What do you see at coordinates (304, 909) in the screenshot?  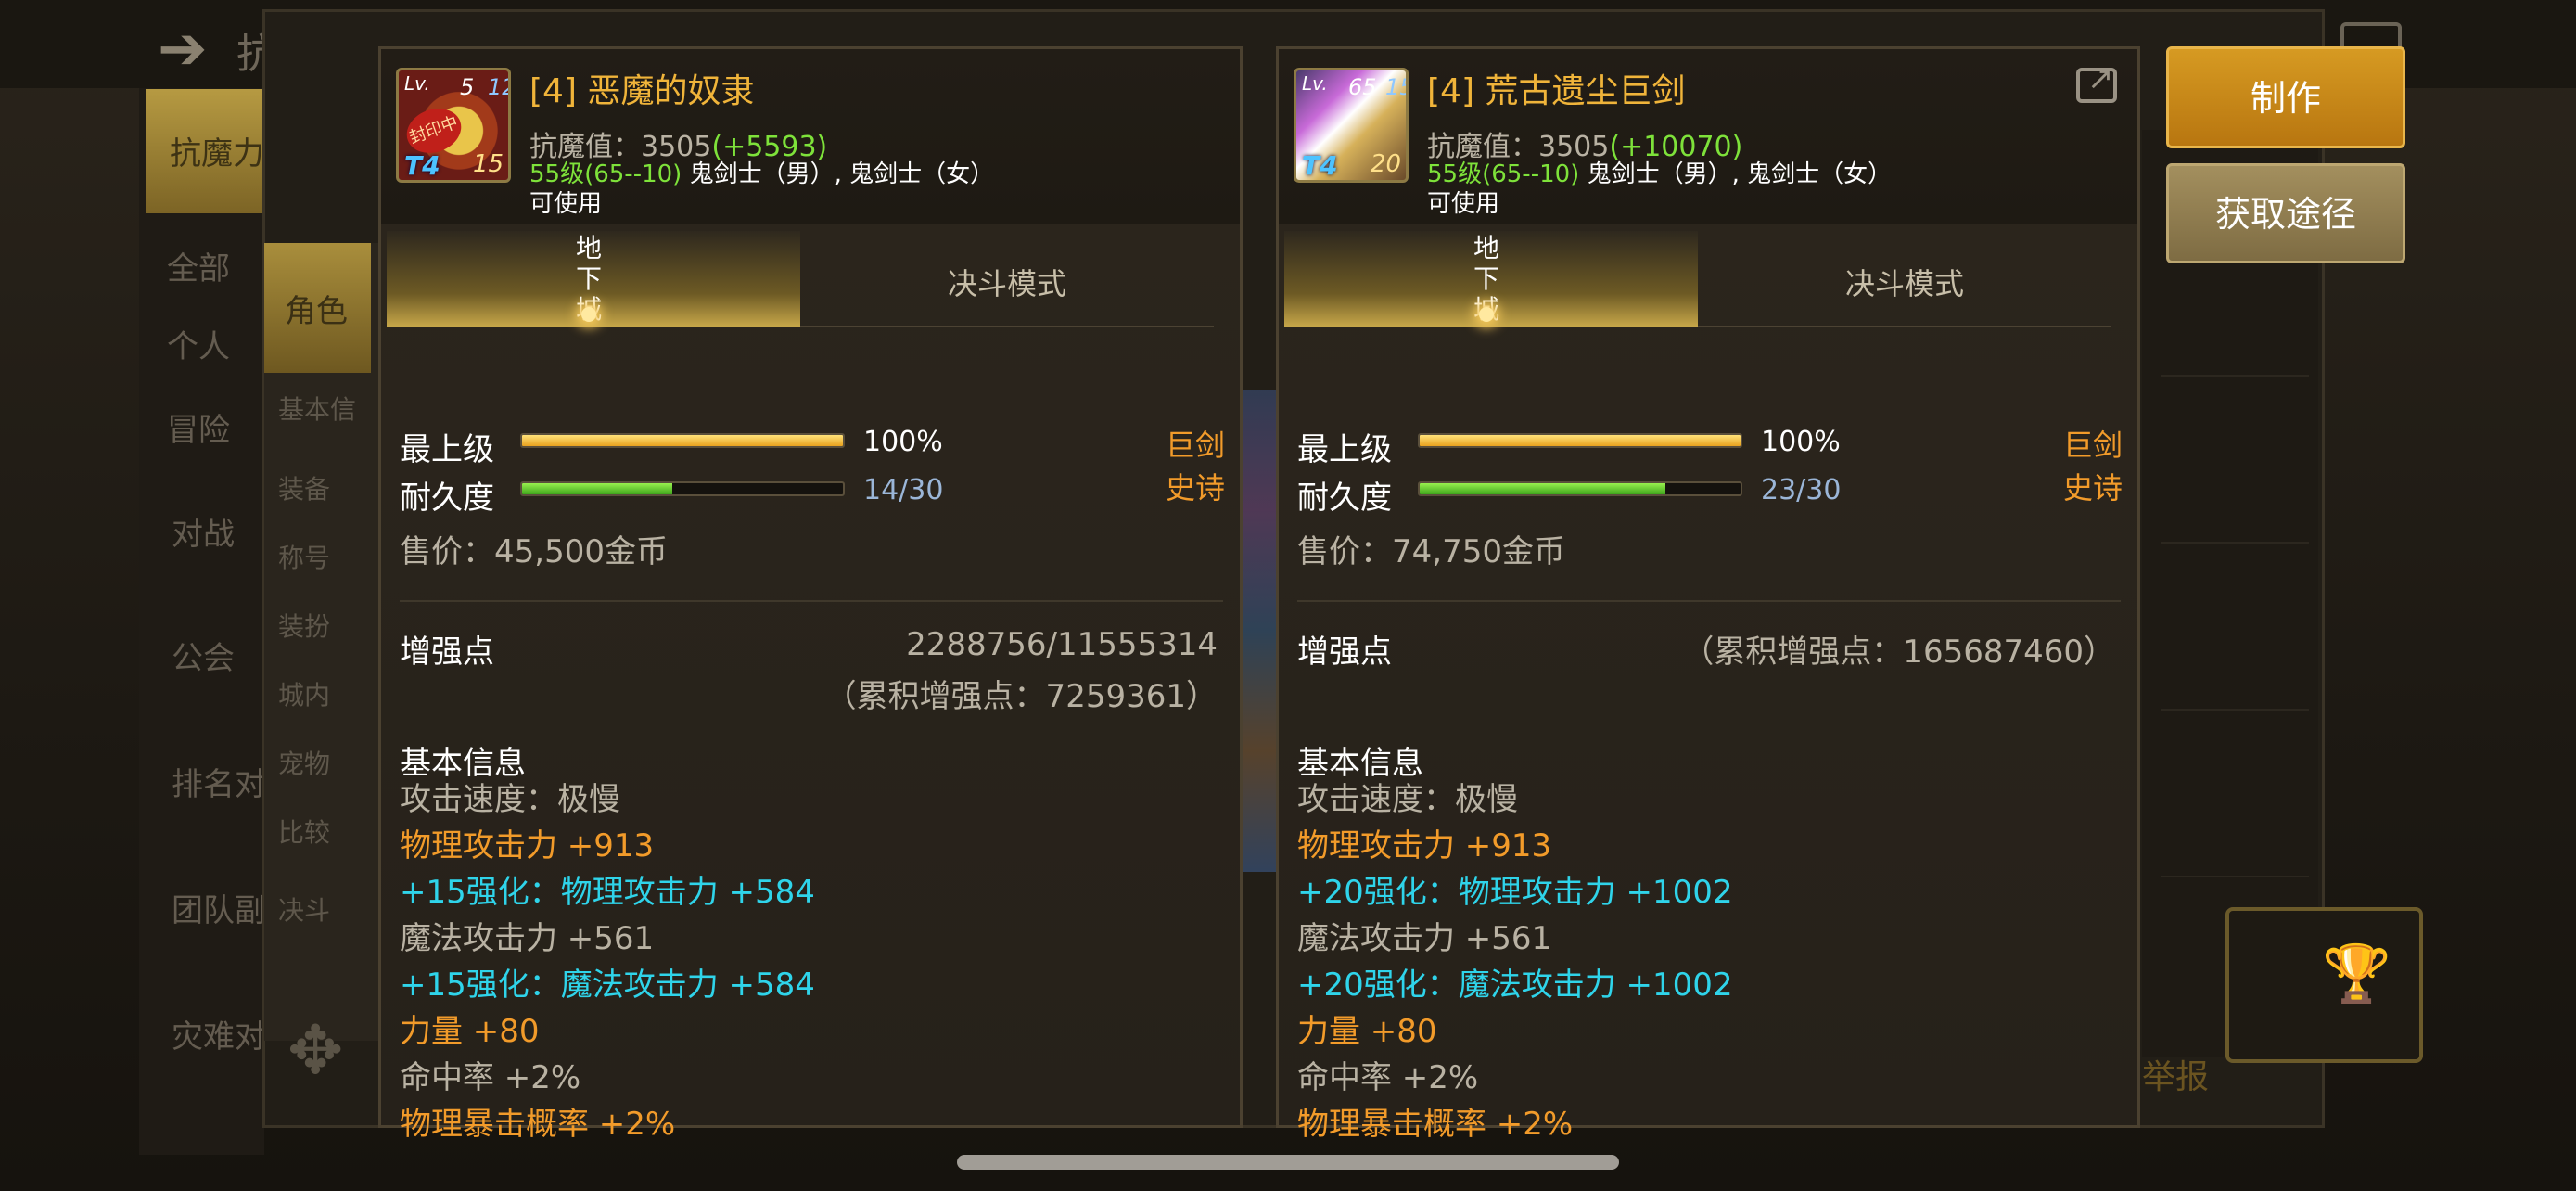 I see `sub-menu-item: 决斗` at bounding box center [304, 909].